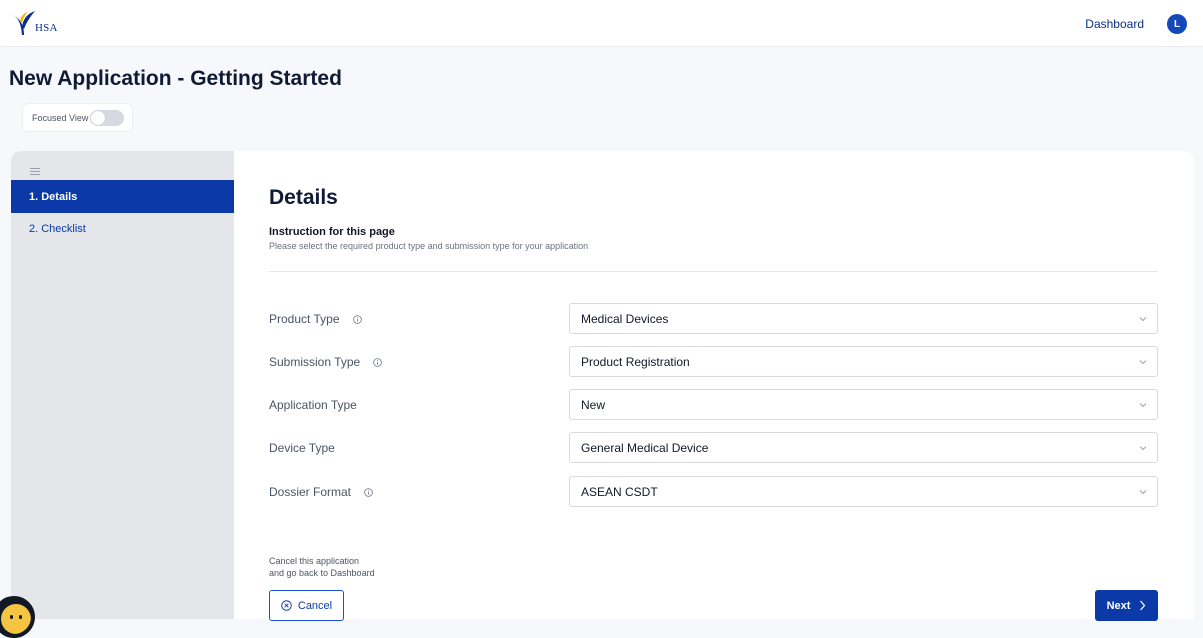 The image size is (1203, 638). What do you see at coordinates (645, 447) in the screenshot?
I see `device-type-value: General Medical Device` at bounding box center [645, 447].